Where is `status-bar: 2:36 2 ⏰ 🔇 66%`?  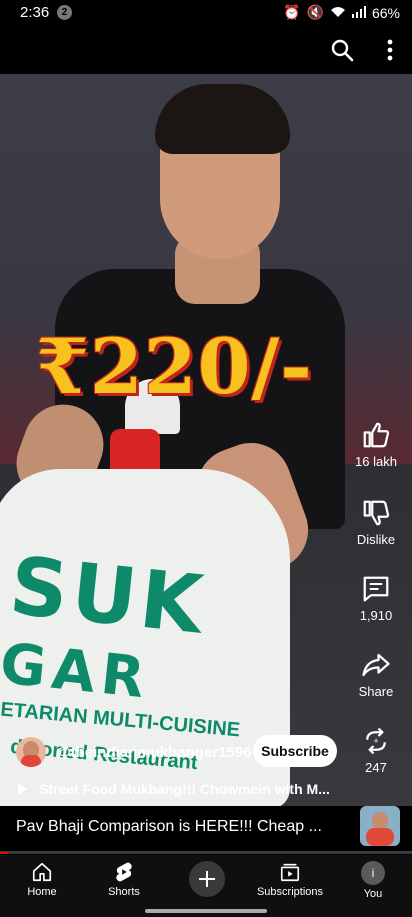
status-bar: 2:36 2 ⏰ 🔇 66% is located at coordinates (206, 13).